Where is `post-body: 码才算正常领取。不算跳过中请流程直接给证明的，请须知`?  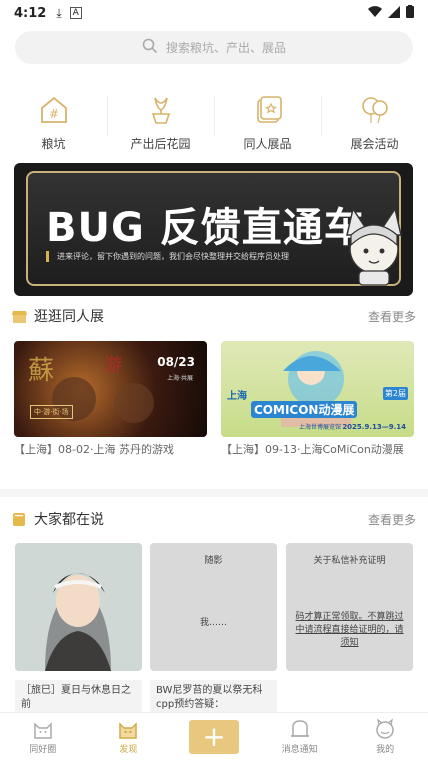 post-body: 码才算正常领取。不算跳过中请流程直接给证明的，请须知 is located at coordinates (349, 630).